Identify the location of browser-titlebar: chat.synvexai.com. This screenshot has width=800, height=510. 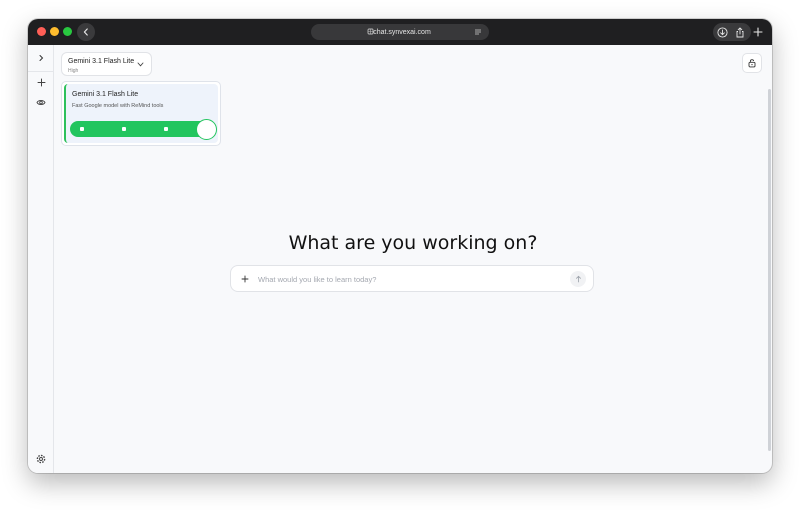
(400, 32).